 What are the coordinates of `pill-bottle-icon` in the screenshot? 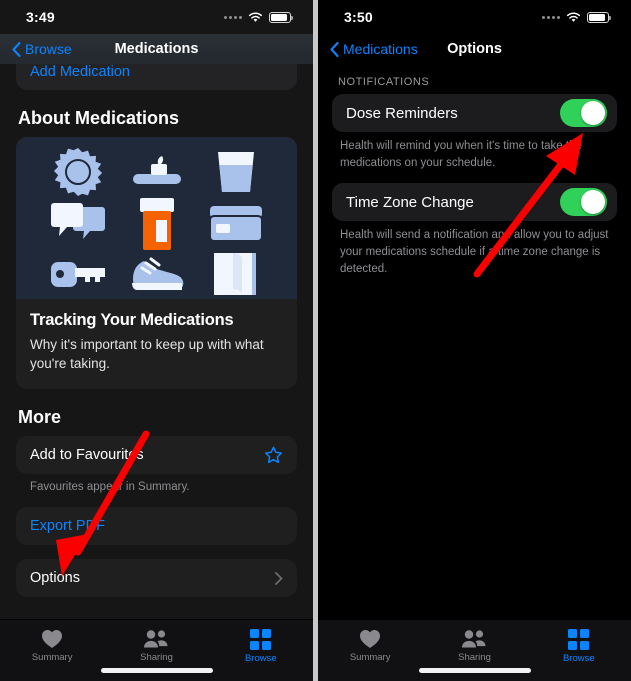 It's located at (157, 224).